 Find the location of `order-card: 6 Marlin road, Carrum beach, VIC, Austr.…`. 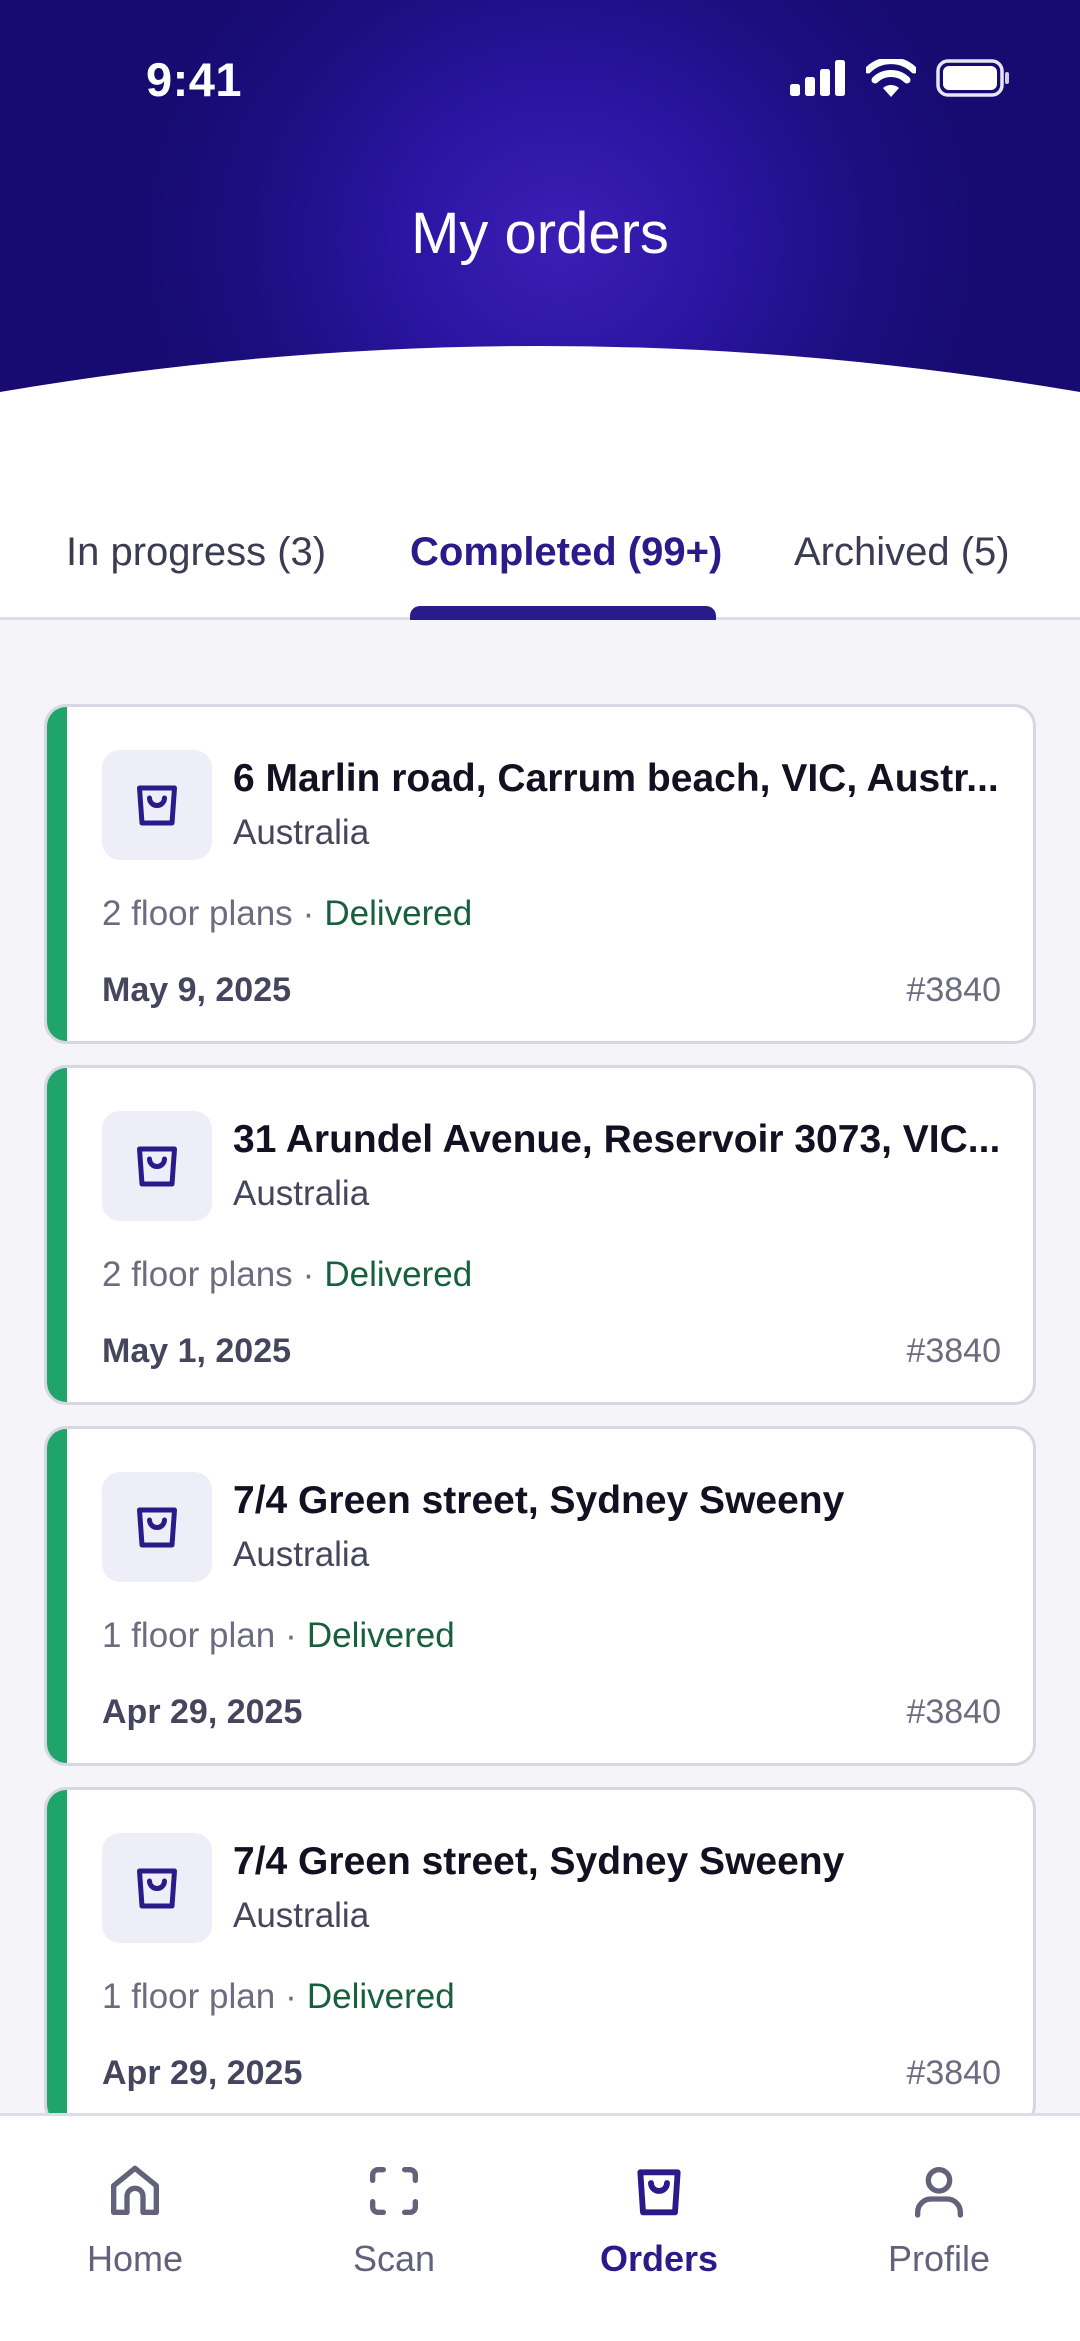

order-card: 6 Marlin road, Carrum beach, VIC, Austr.… is located at coordinates (540, 874).